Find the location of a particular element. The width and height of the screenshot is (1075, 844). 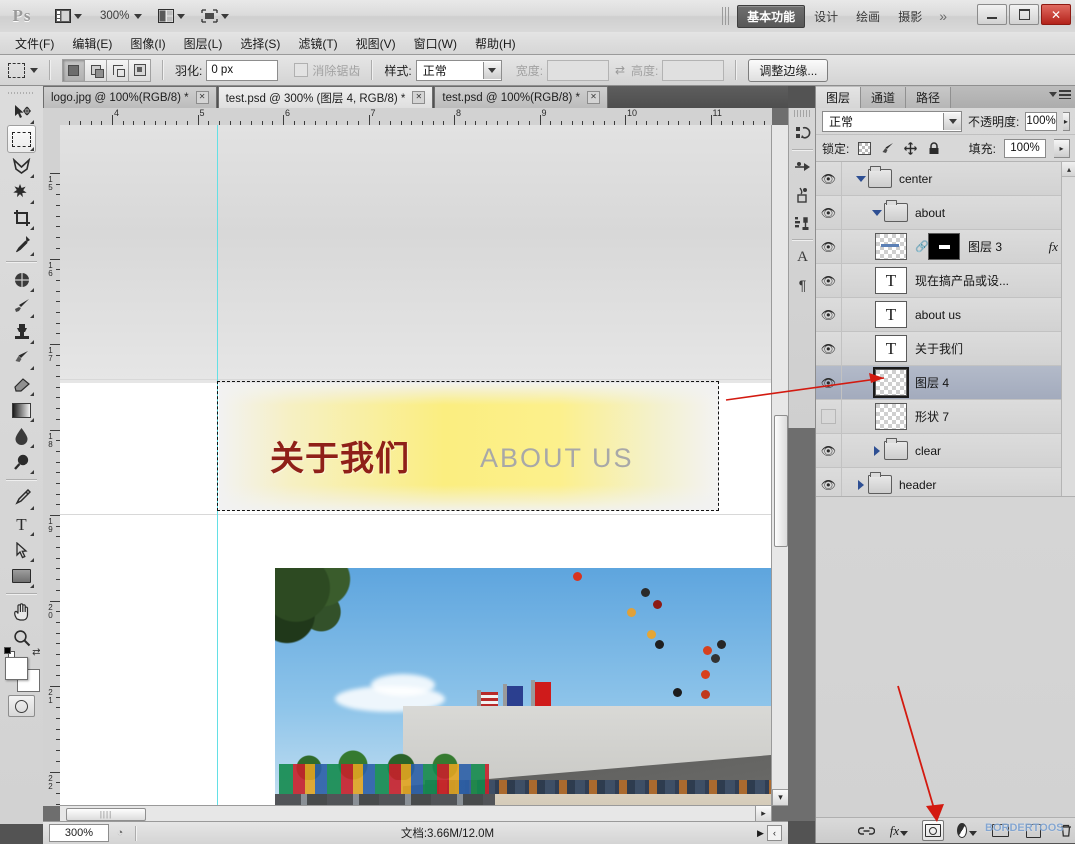

move-tool is located at coordinates (21, 112).